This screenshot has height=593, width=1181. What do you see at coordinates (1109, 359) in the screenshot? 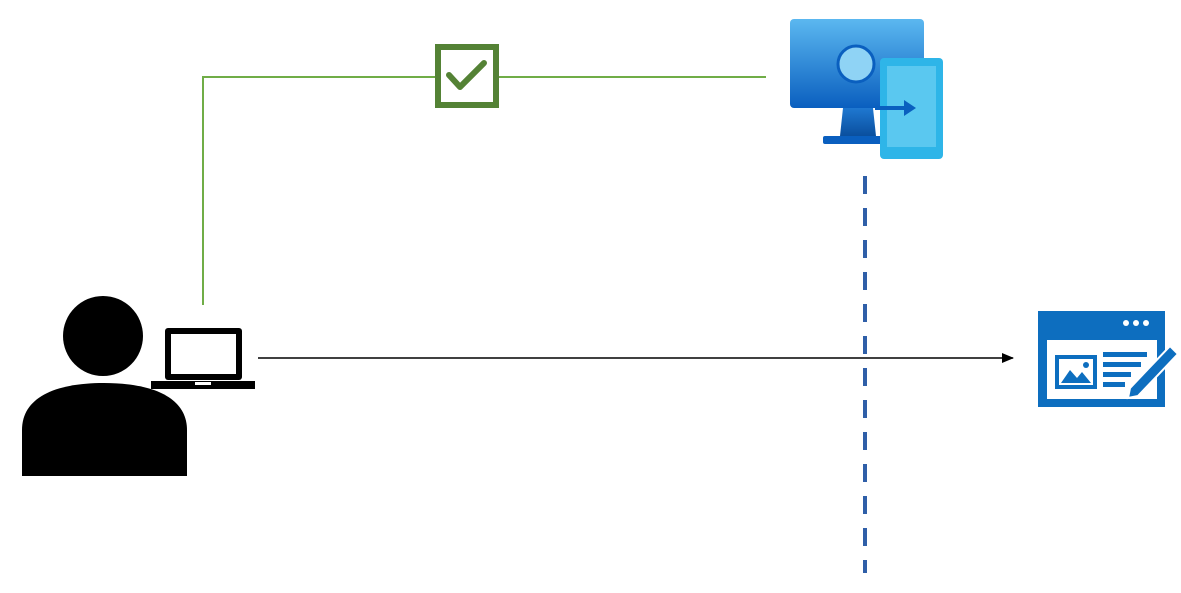
I see `web-form-icon` at bounding box center [1109, 359].